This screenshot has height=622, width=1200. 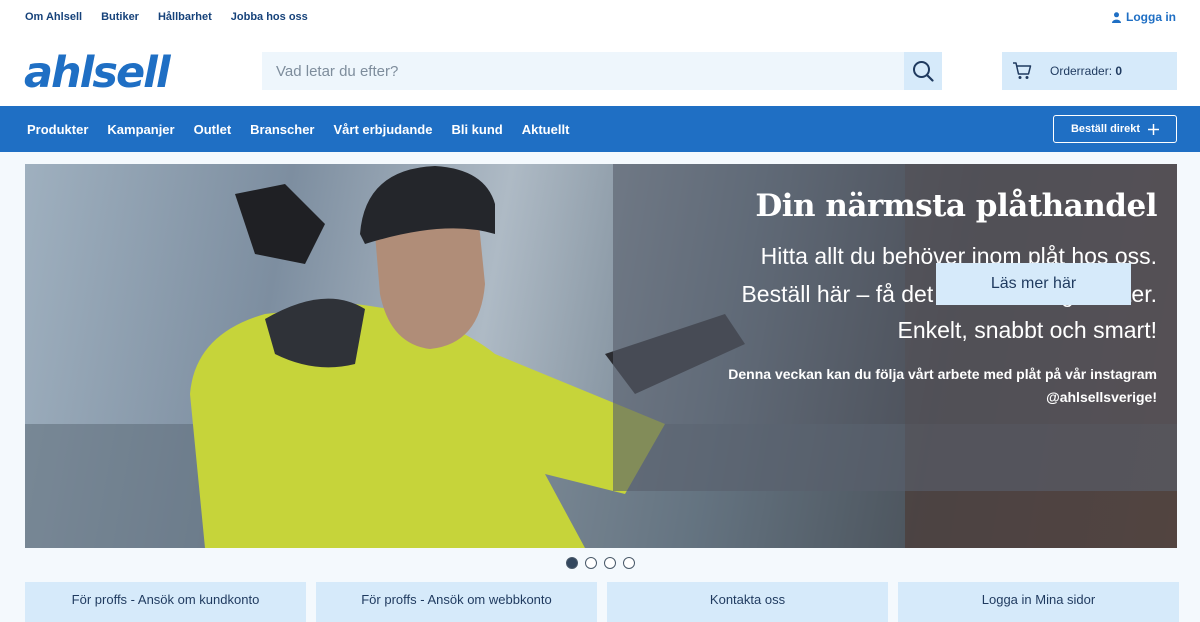 I want to click on site-header: ahlsell Orderrader: 0, so click(x=600, y=70).